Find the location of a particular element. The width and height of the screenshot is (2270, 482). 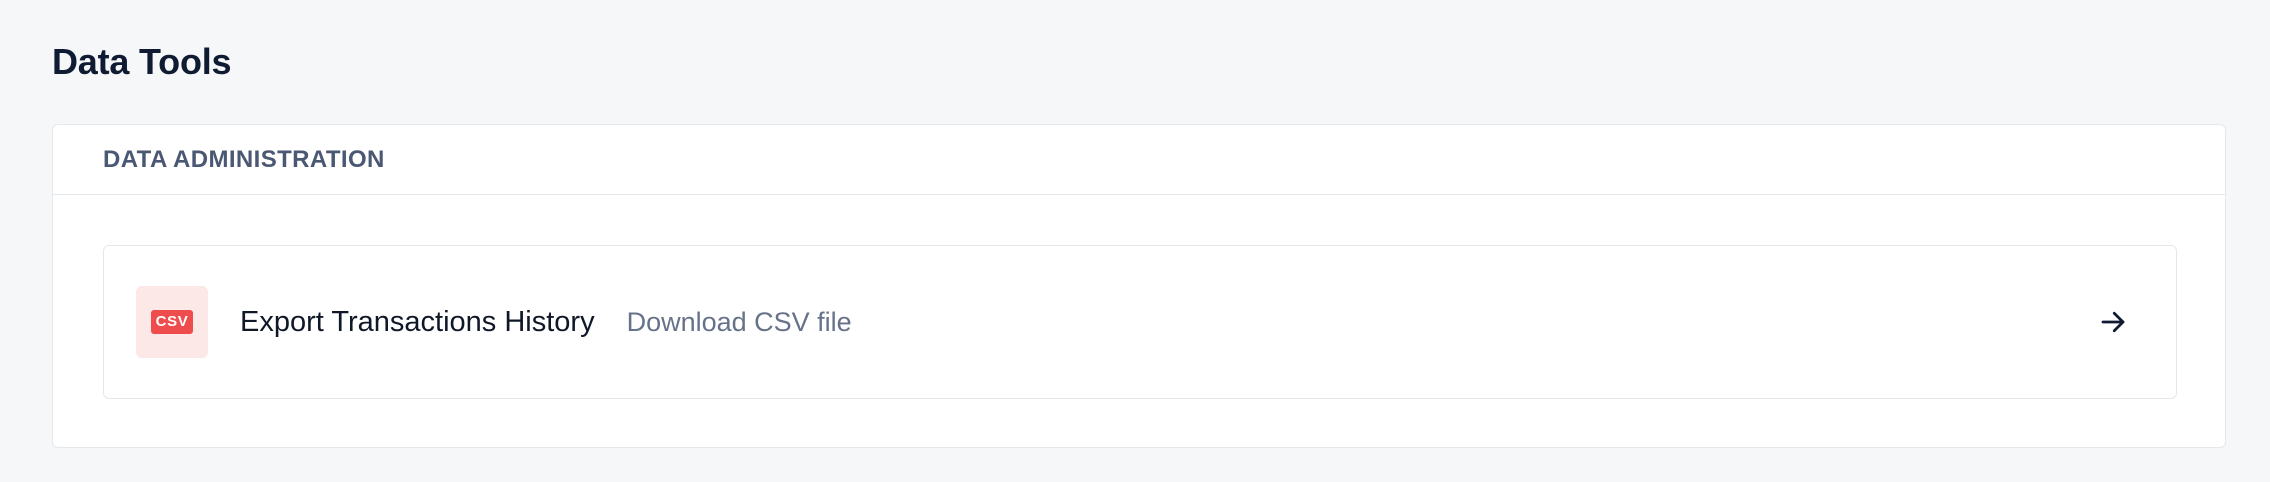

arrow-right-icon is located at coordinates (2113, 322).